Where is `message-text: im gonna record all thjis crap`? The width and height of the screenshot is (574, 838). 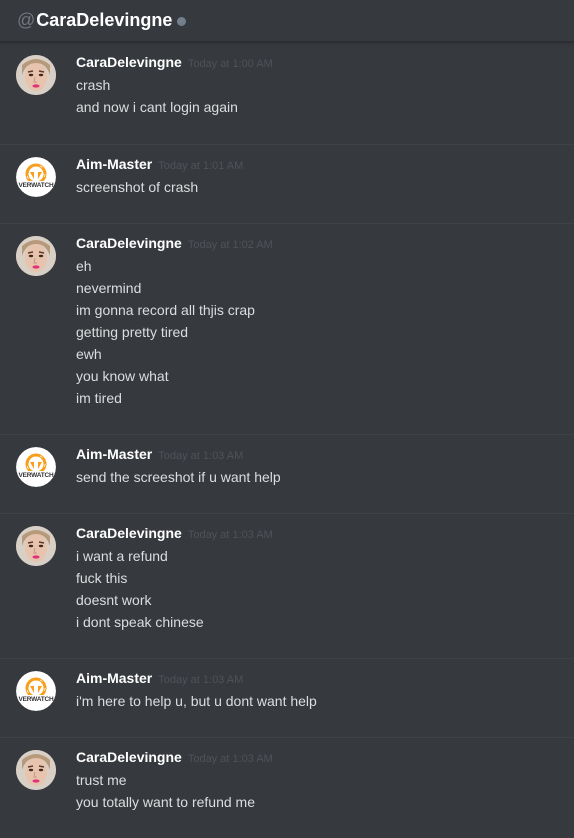
message-text: im gonna record all thjis crap is located at coordinates (165, 310).